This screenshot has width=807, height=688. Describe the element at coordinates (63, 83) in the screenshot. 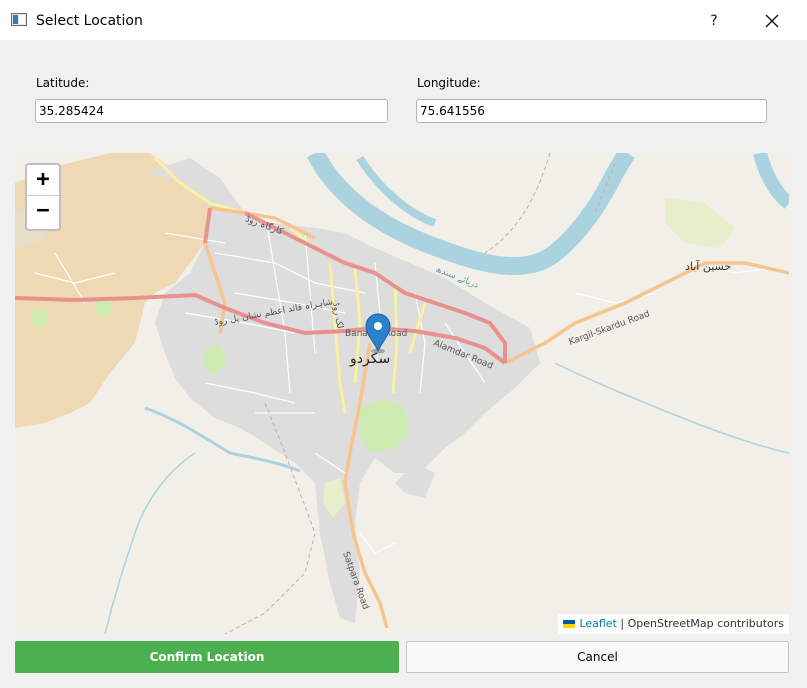

I see `latitude-label: Latitude:` at that location.